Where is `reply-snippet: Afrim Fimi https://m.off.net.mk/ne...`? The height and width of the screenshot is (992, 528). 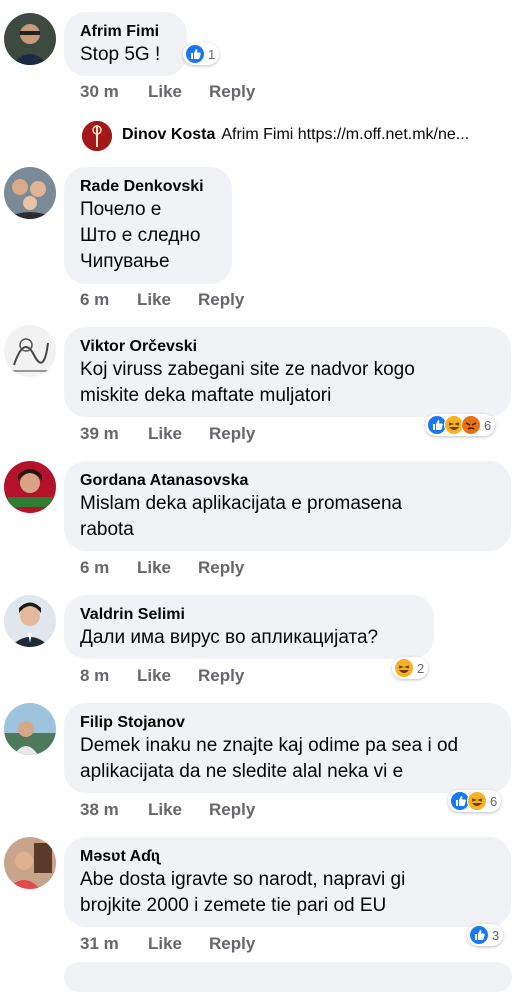 reply-snippet: Afrim Fimi https://m.off.net.mk/ne... is located at coordinates (345, 134).